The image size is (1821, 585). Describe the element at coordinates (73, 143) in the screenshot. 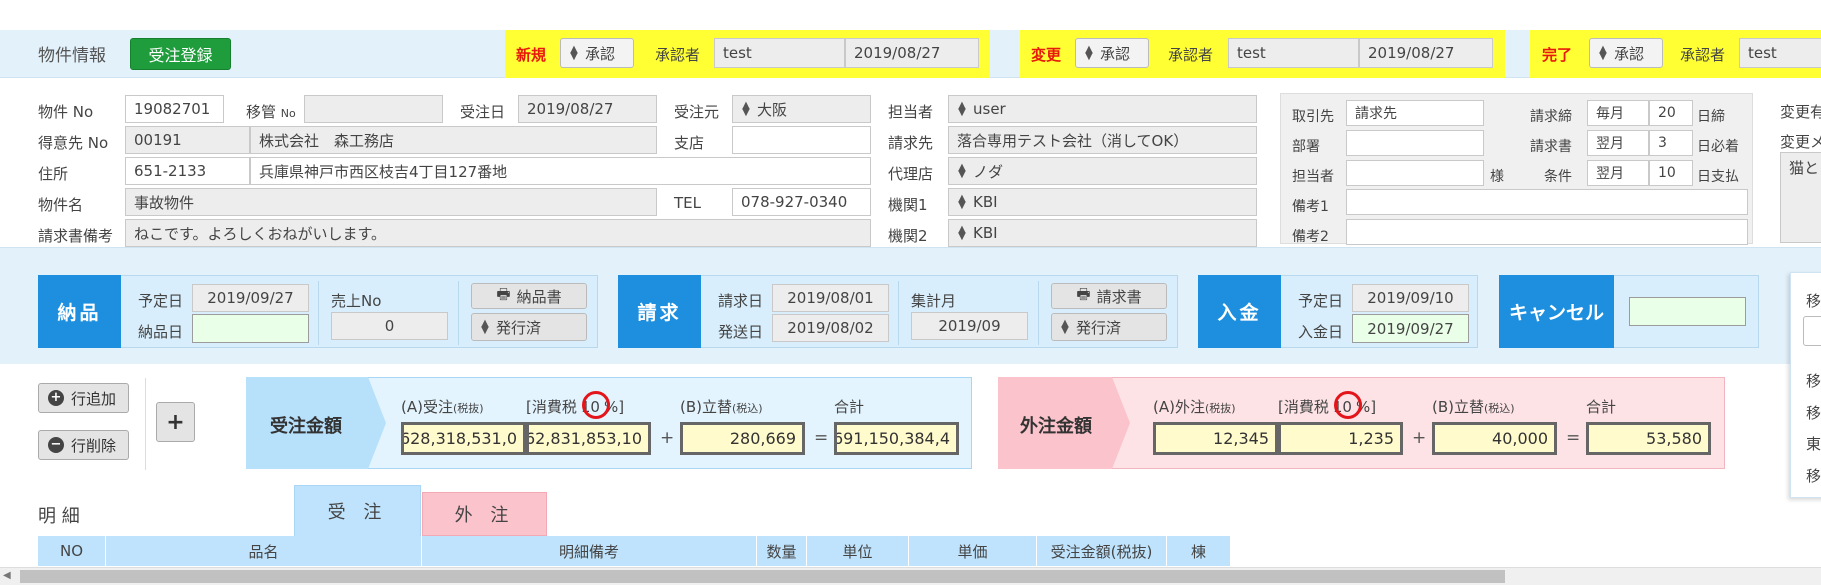

I see `label-tokuisaki: 得意先 No` at that location.